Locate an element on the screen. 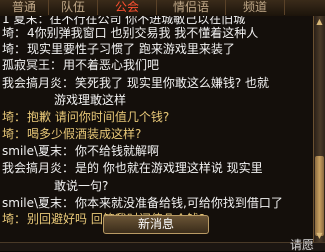  chat-line-continuation: 敢说一句? is located at coordinates (181, 186).